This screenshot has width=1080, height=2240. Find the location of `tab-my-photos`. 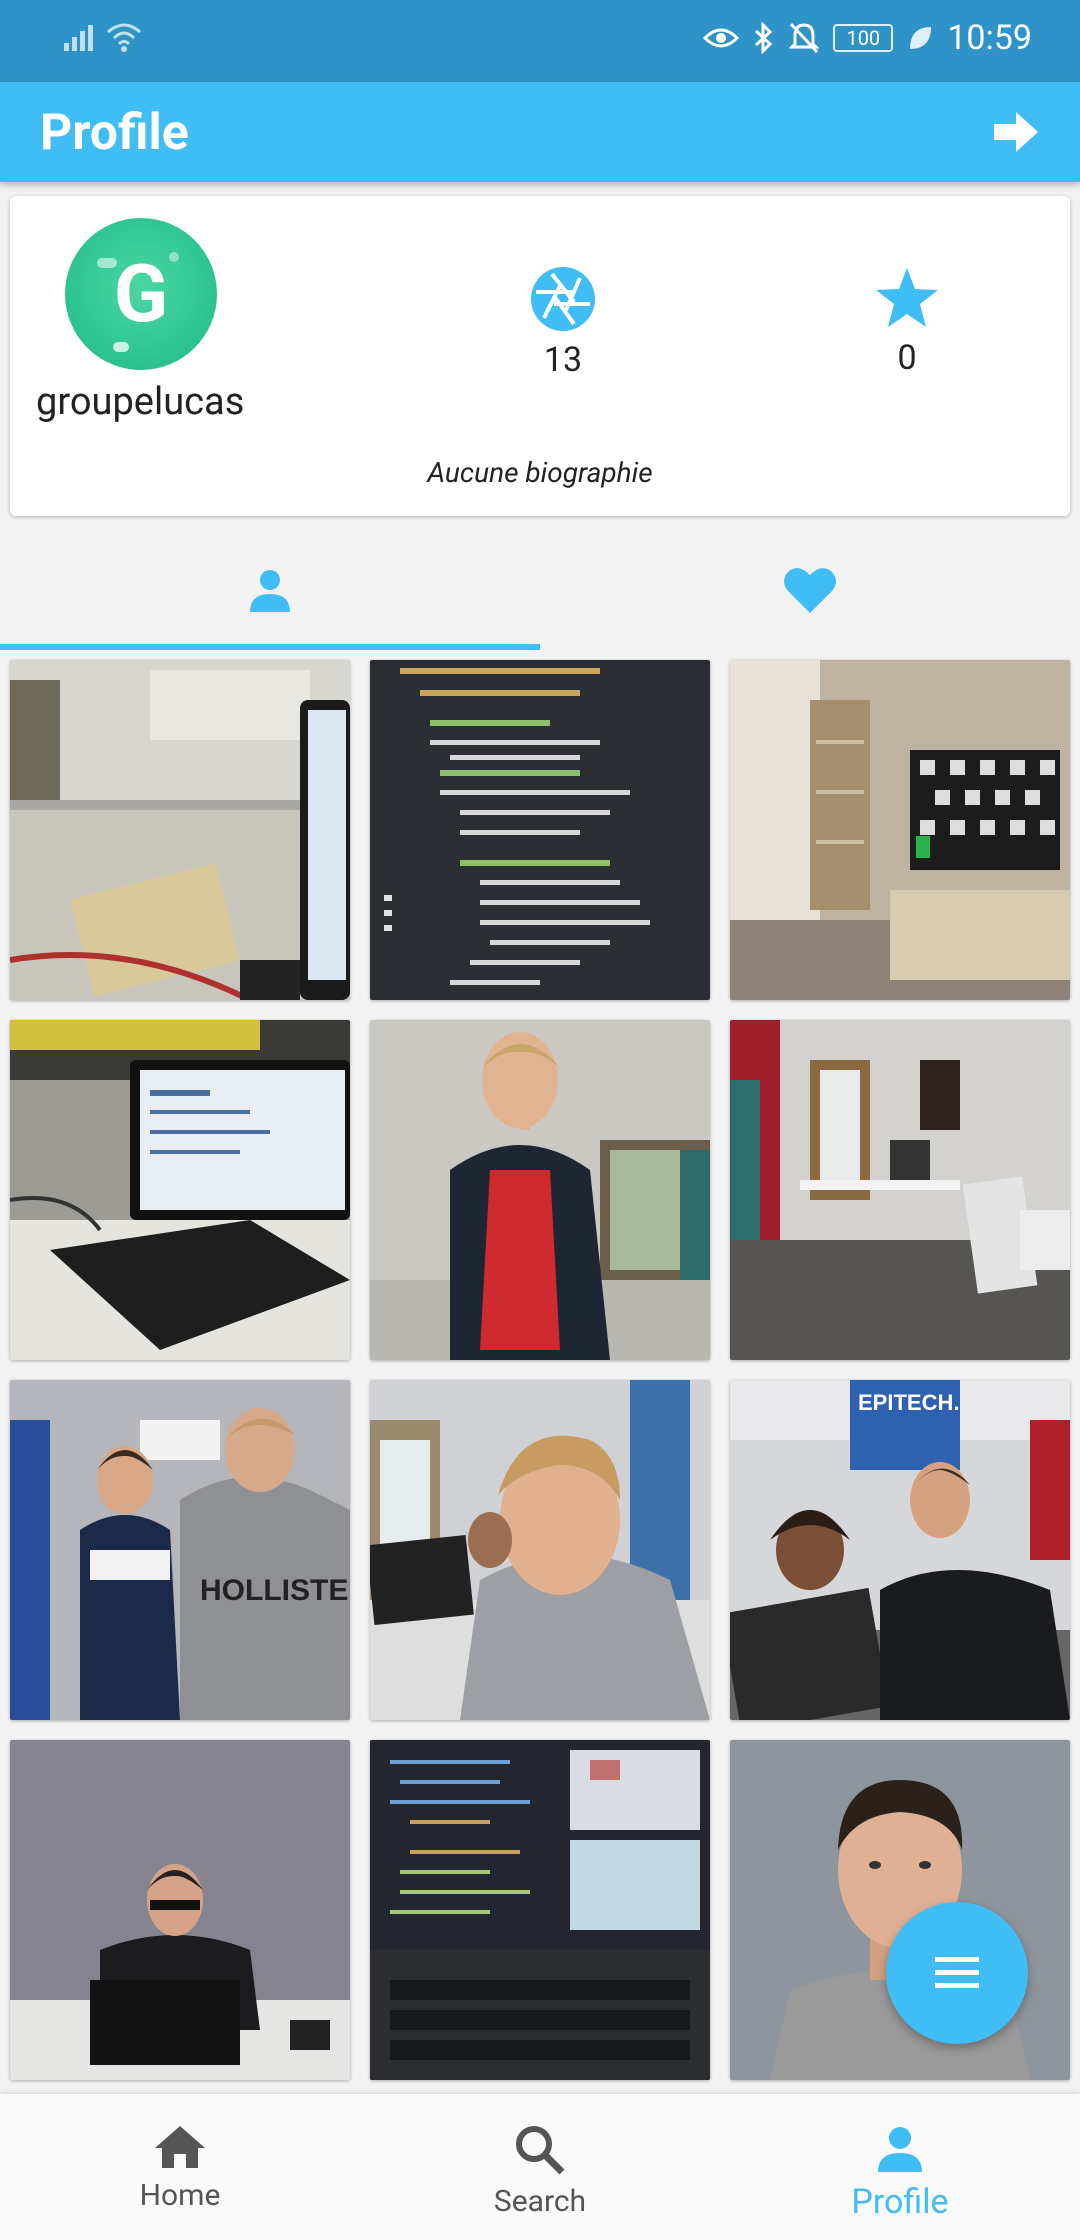

tab-my-photos is located at coordinates (270, 590).